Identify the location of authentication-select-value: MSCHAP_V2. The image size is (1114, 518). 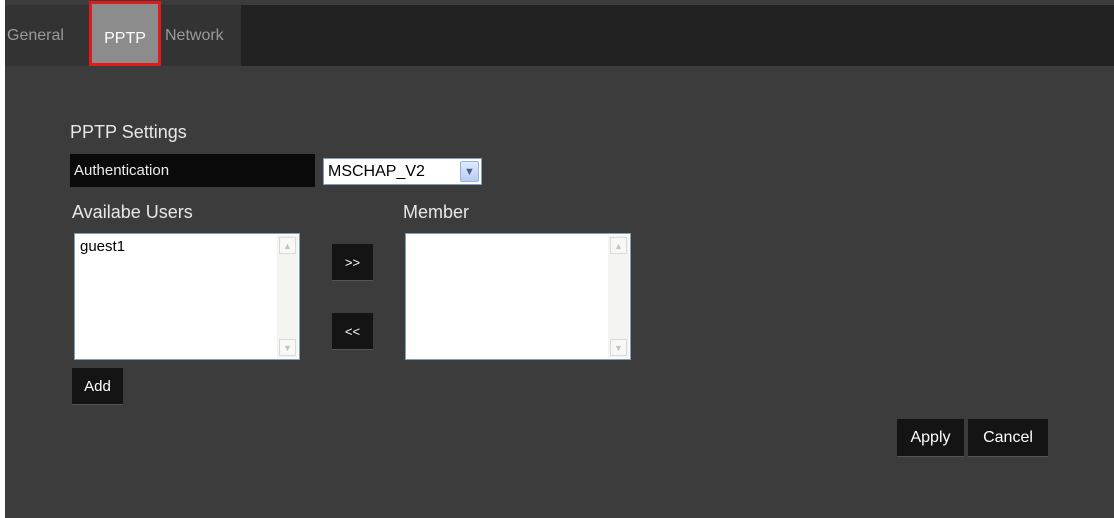
(376, 171).